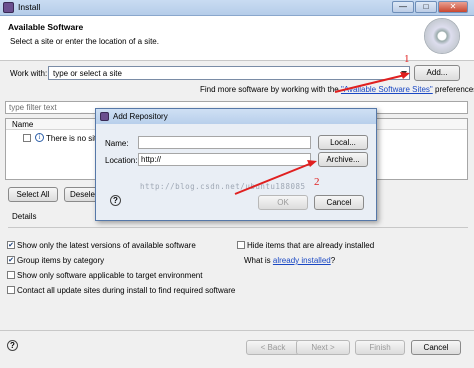 The height and width of the screenshot is (368, 474). What do you see at coordinates (273, 178) in the screenshot?
I see `arrow-to-archive` at bounding box center [273, 178].